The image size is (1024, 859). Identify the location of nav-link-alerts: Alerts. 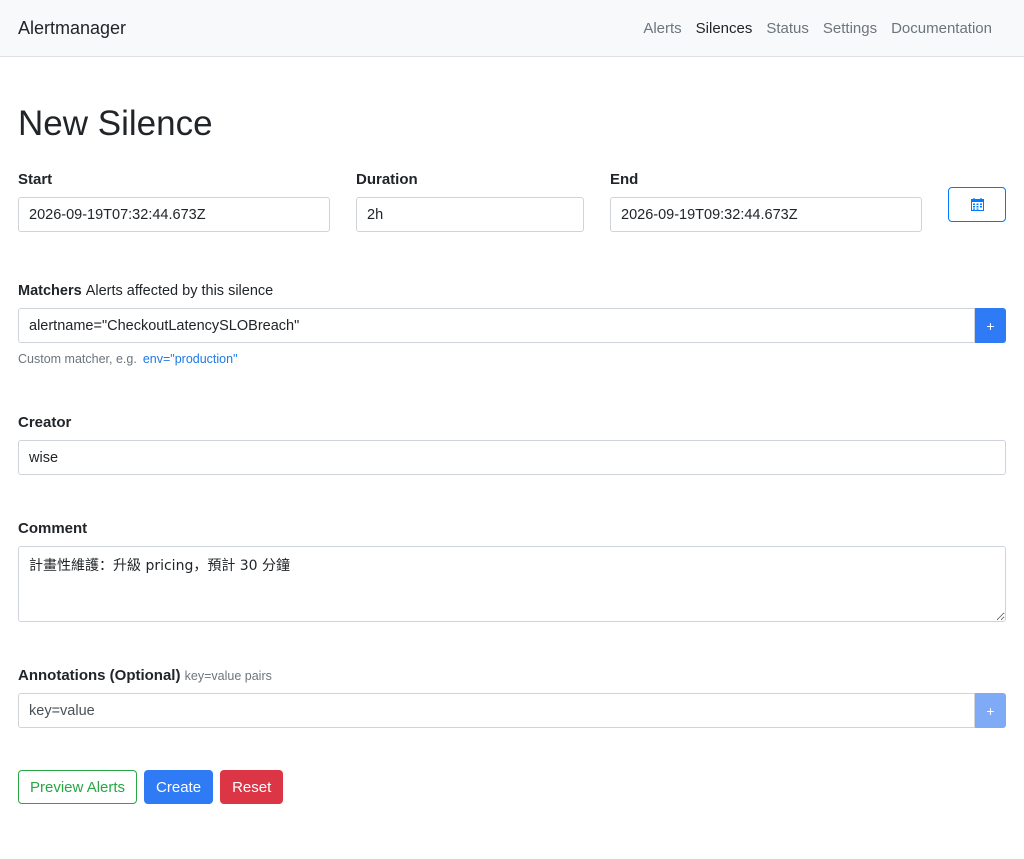
(662, 28).